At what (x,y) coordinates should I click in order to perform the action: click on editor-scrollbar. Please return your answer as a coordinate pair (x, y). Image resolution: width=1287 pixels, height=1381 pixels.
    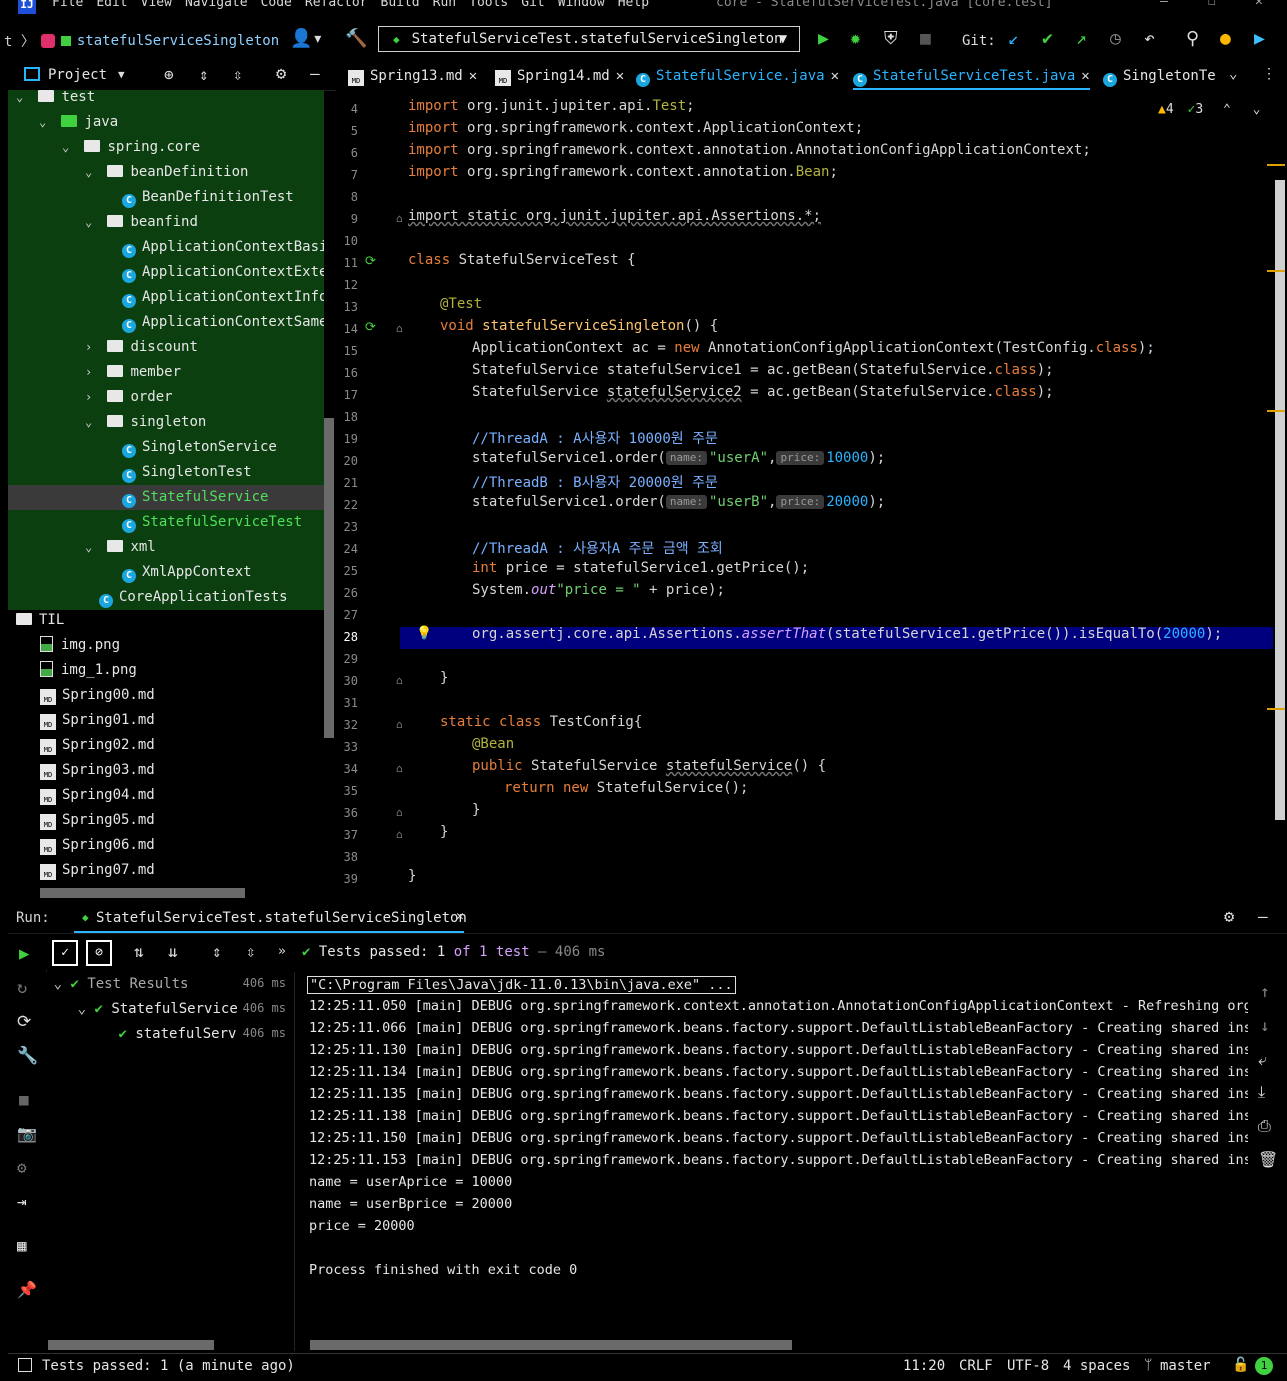
    Looking at the image, I should click on (1277, 495).